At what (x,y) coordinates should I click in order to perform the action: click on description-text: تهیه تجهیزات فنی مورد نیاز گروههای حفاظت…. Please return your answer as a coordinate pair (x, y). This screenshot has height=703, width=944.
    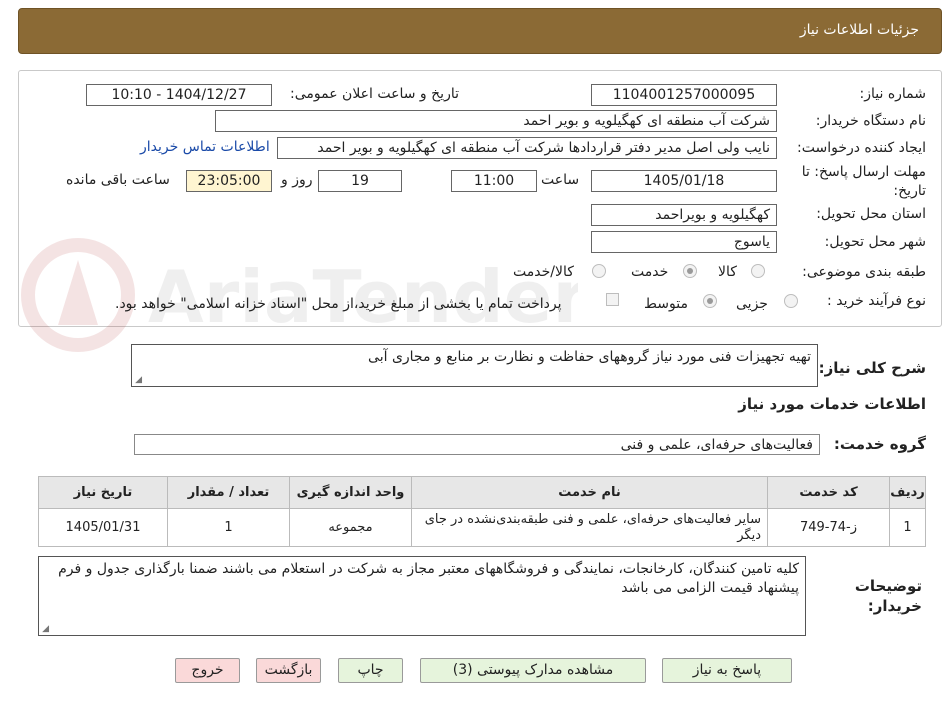
    Looking at the image, I should click on (589, 357).